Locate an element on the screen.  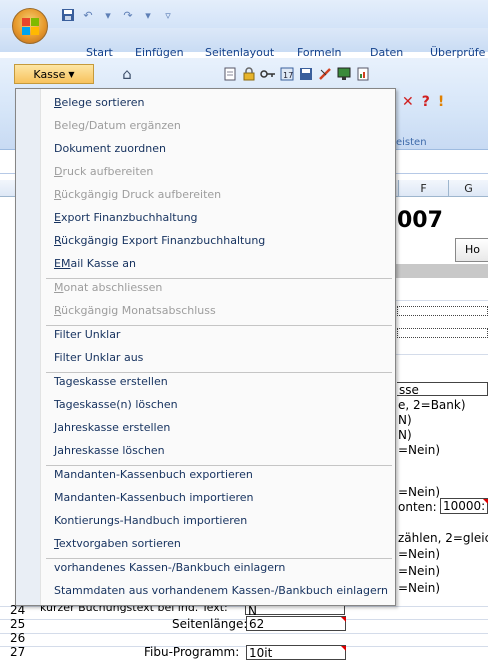
sheet-text-n1: N) is located at coordinates (405, 420).